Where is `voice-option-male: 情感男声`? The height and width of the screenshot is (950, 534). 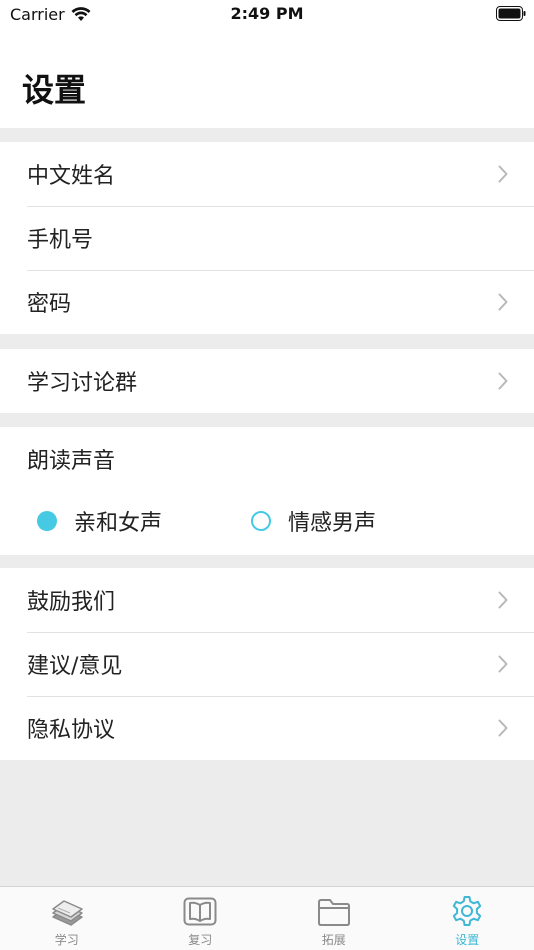 voice-option-male: 情感男声 is located at coordinates (313, 521).